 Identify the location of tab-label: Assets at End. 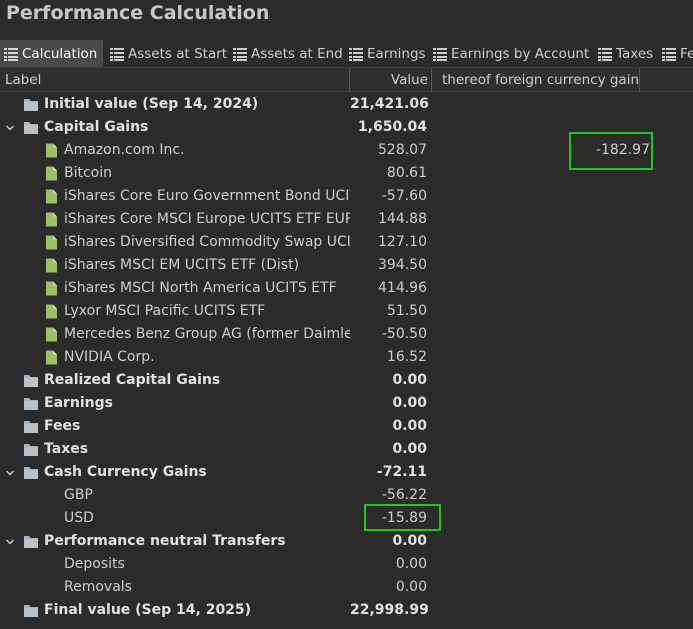
(297, 53).